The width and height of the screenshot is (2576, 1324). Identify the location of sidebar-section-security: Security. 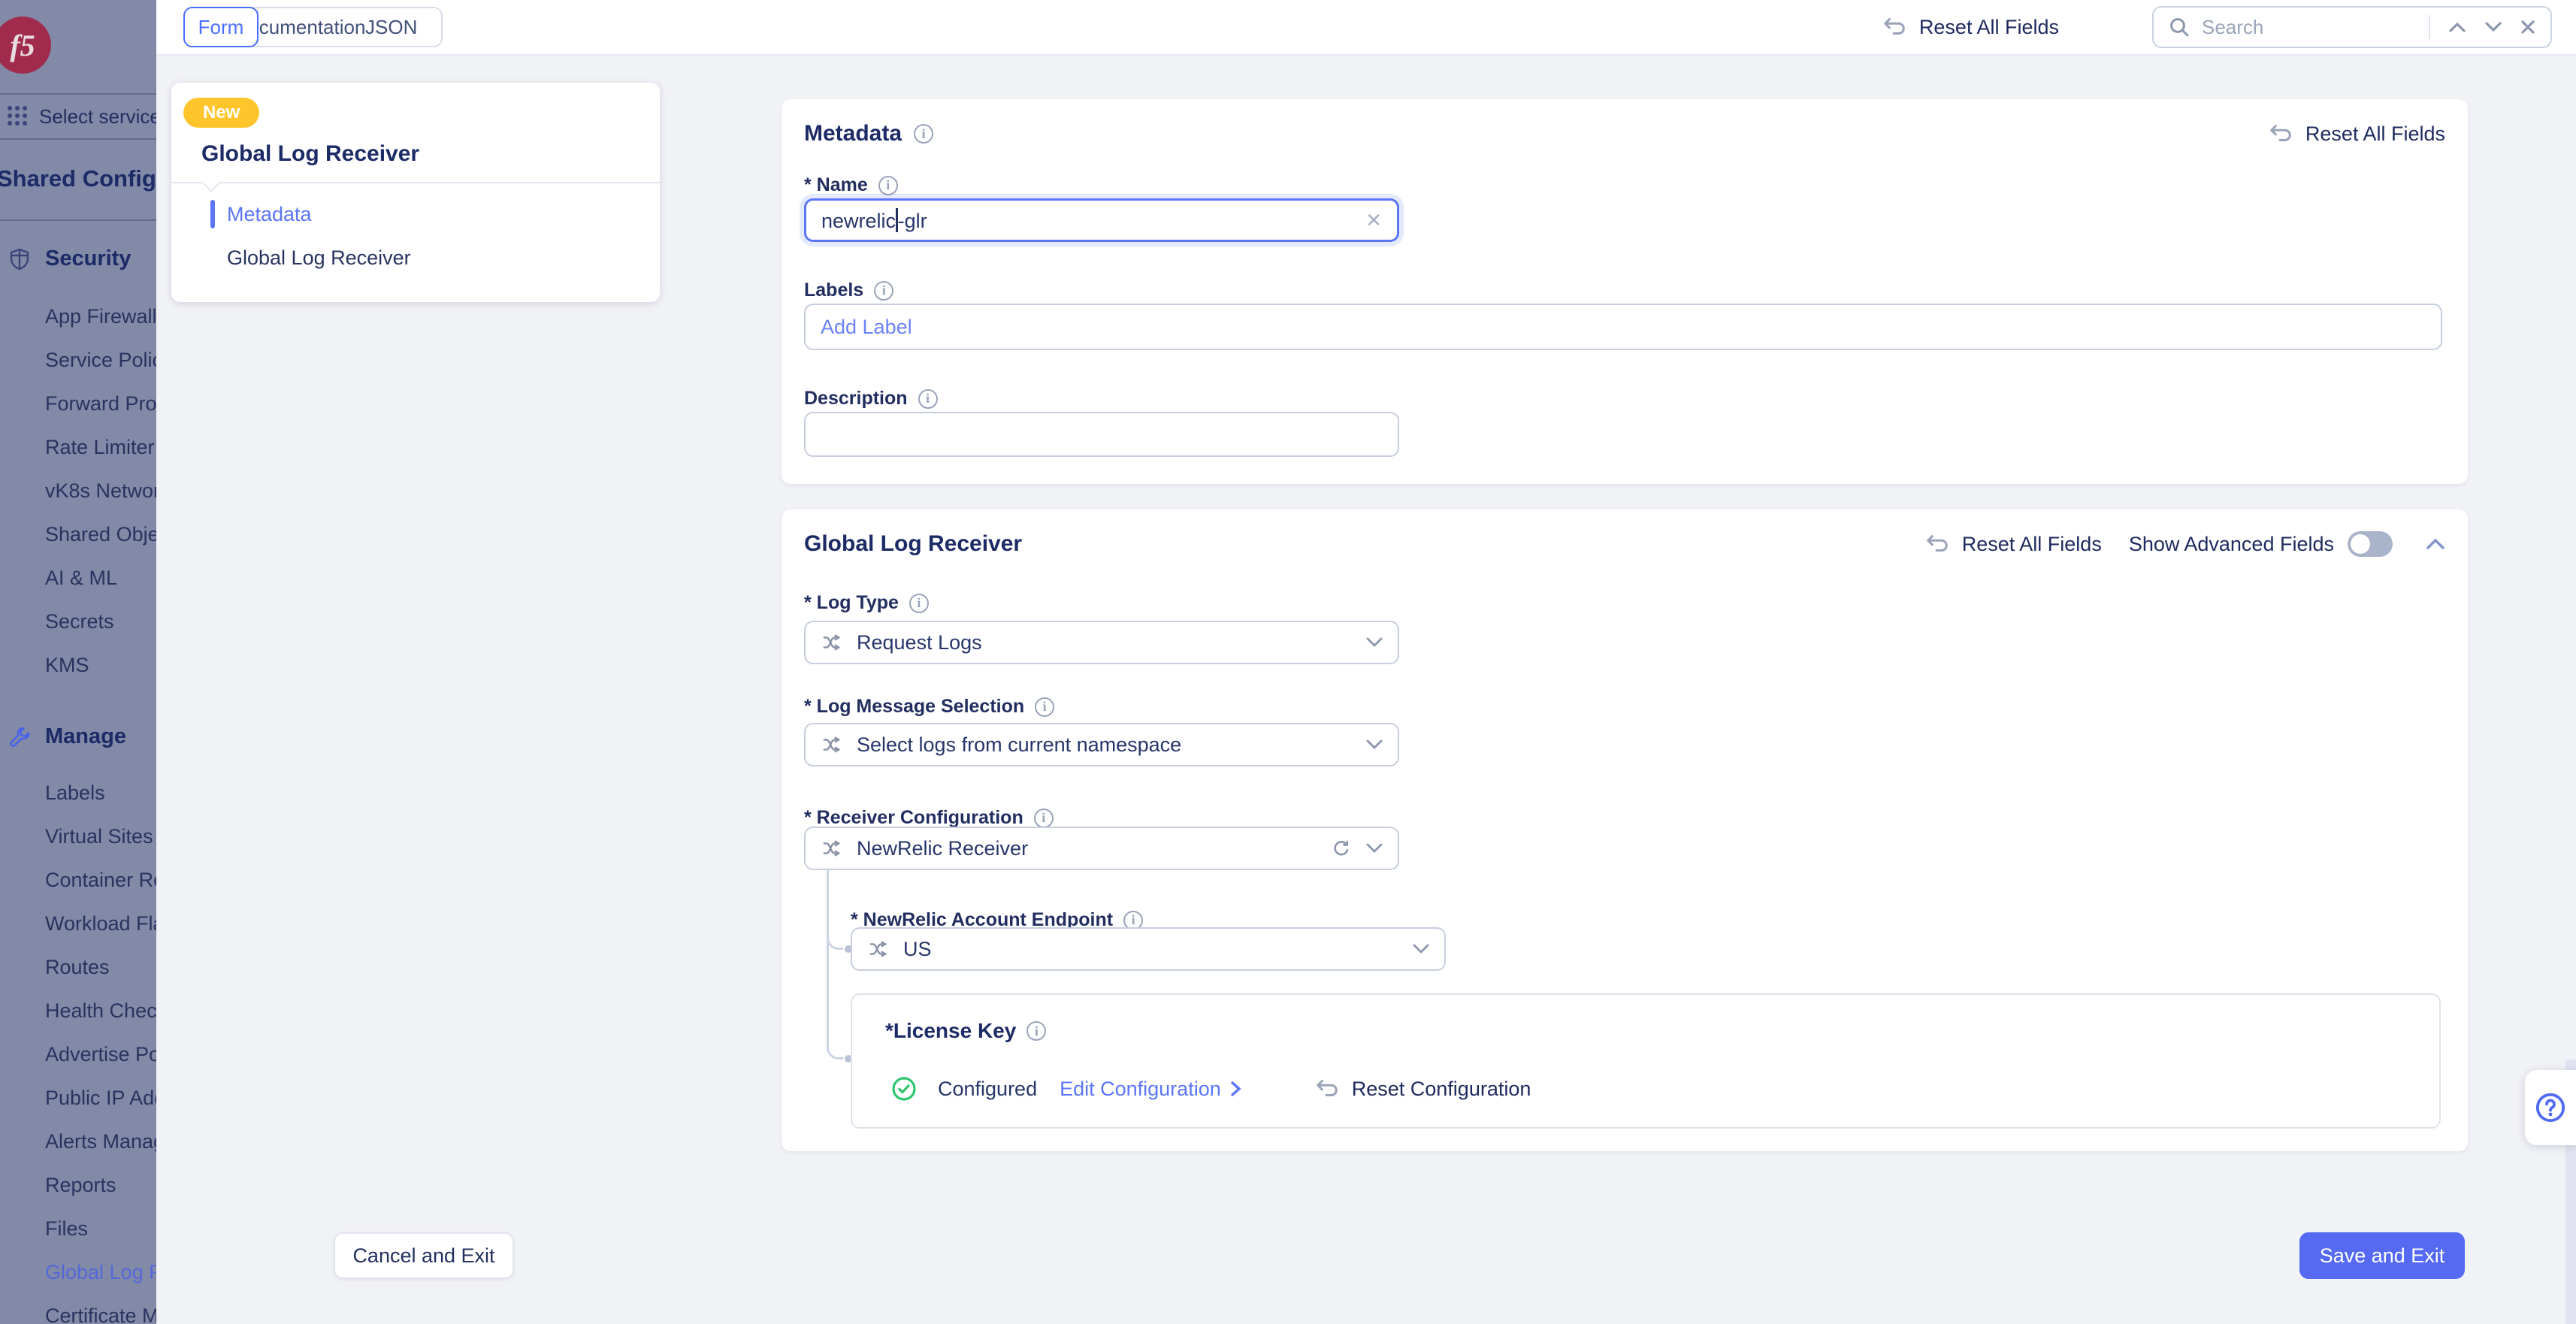
(69, 258).